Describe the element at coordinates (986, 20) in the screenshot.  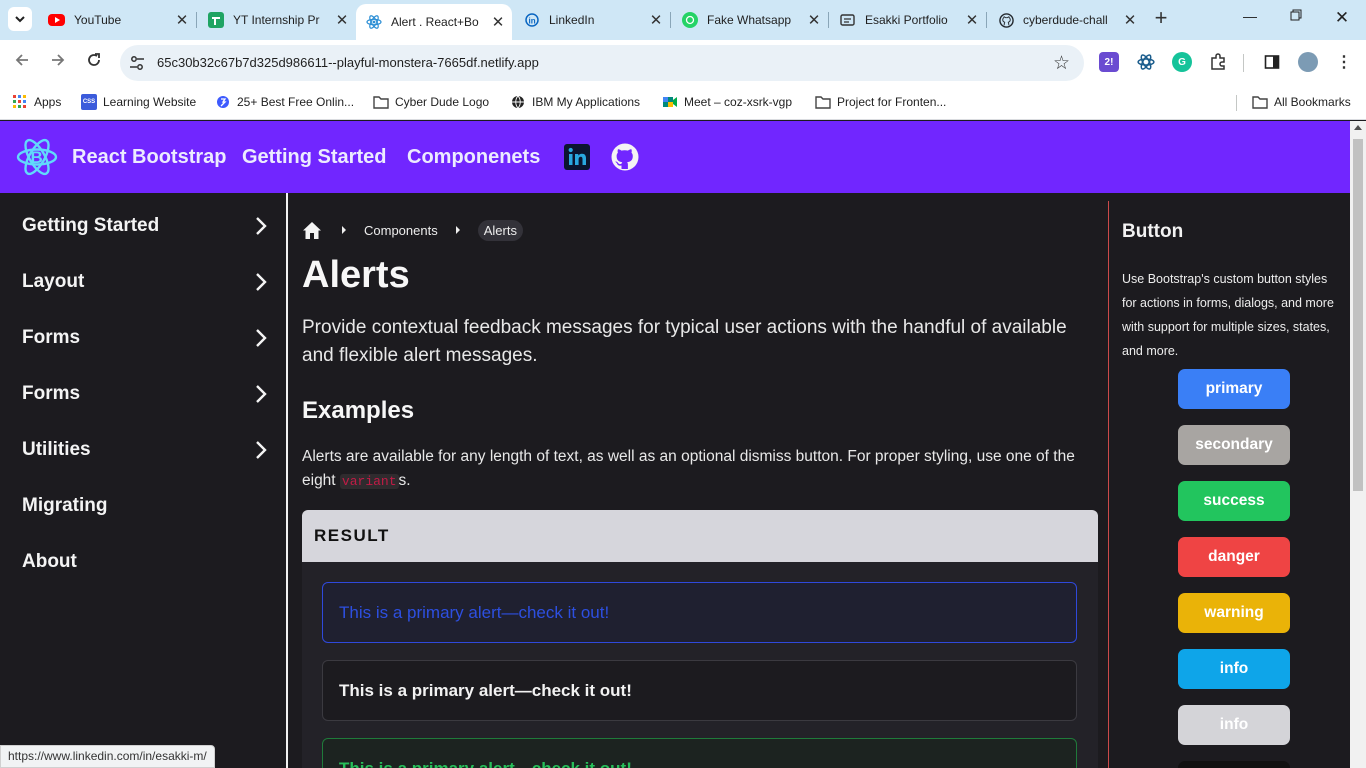
I see `tab-divider` at that location.